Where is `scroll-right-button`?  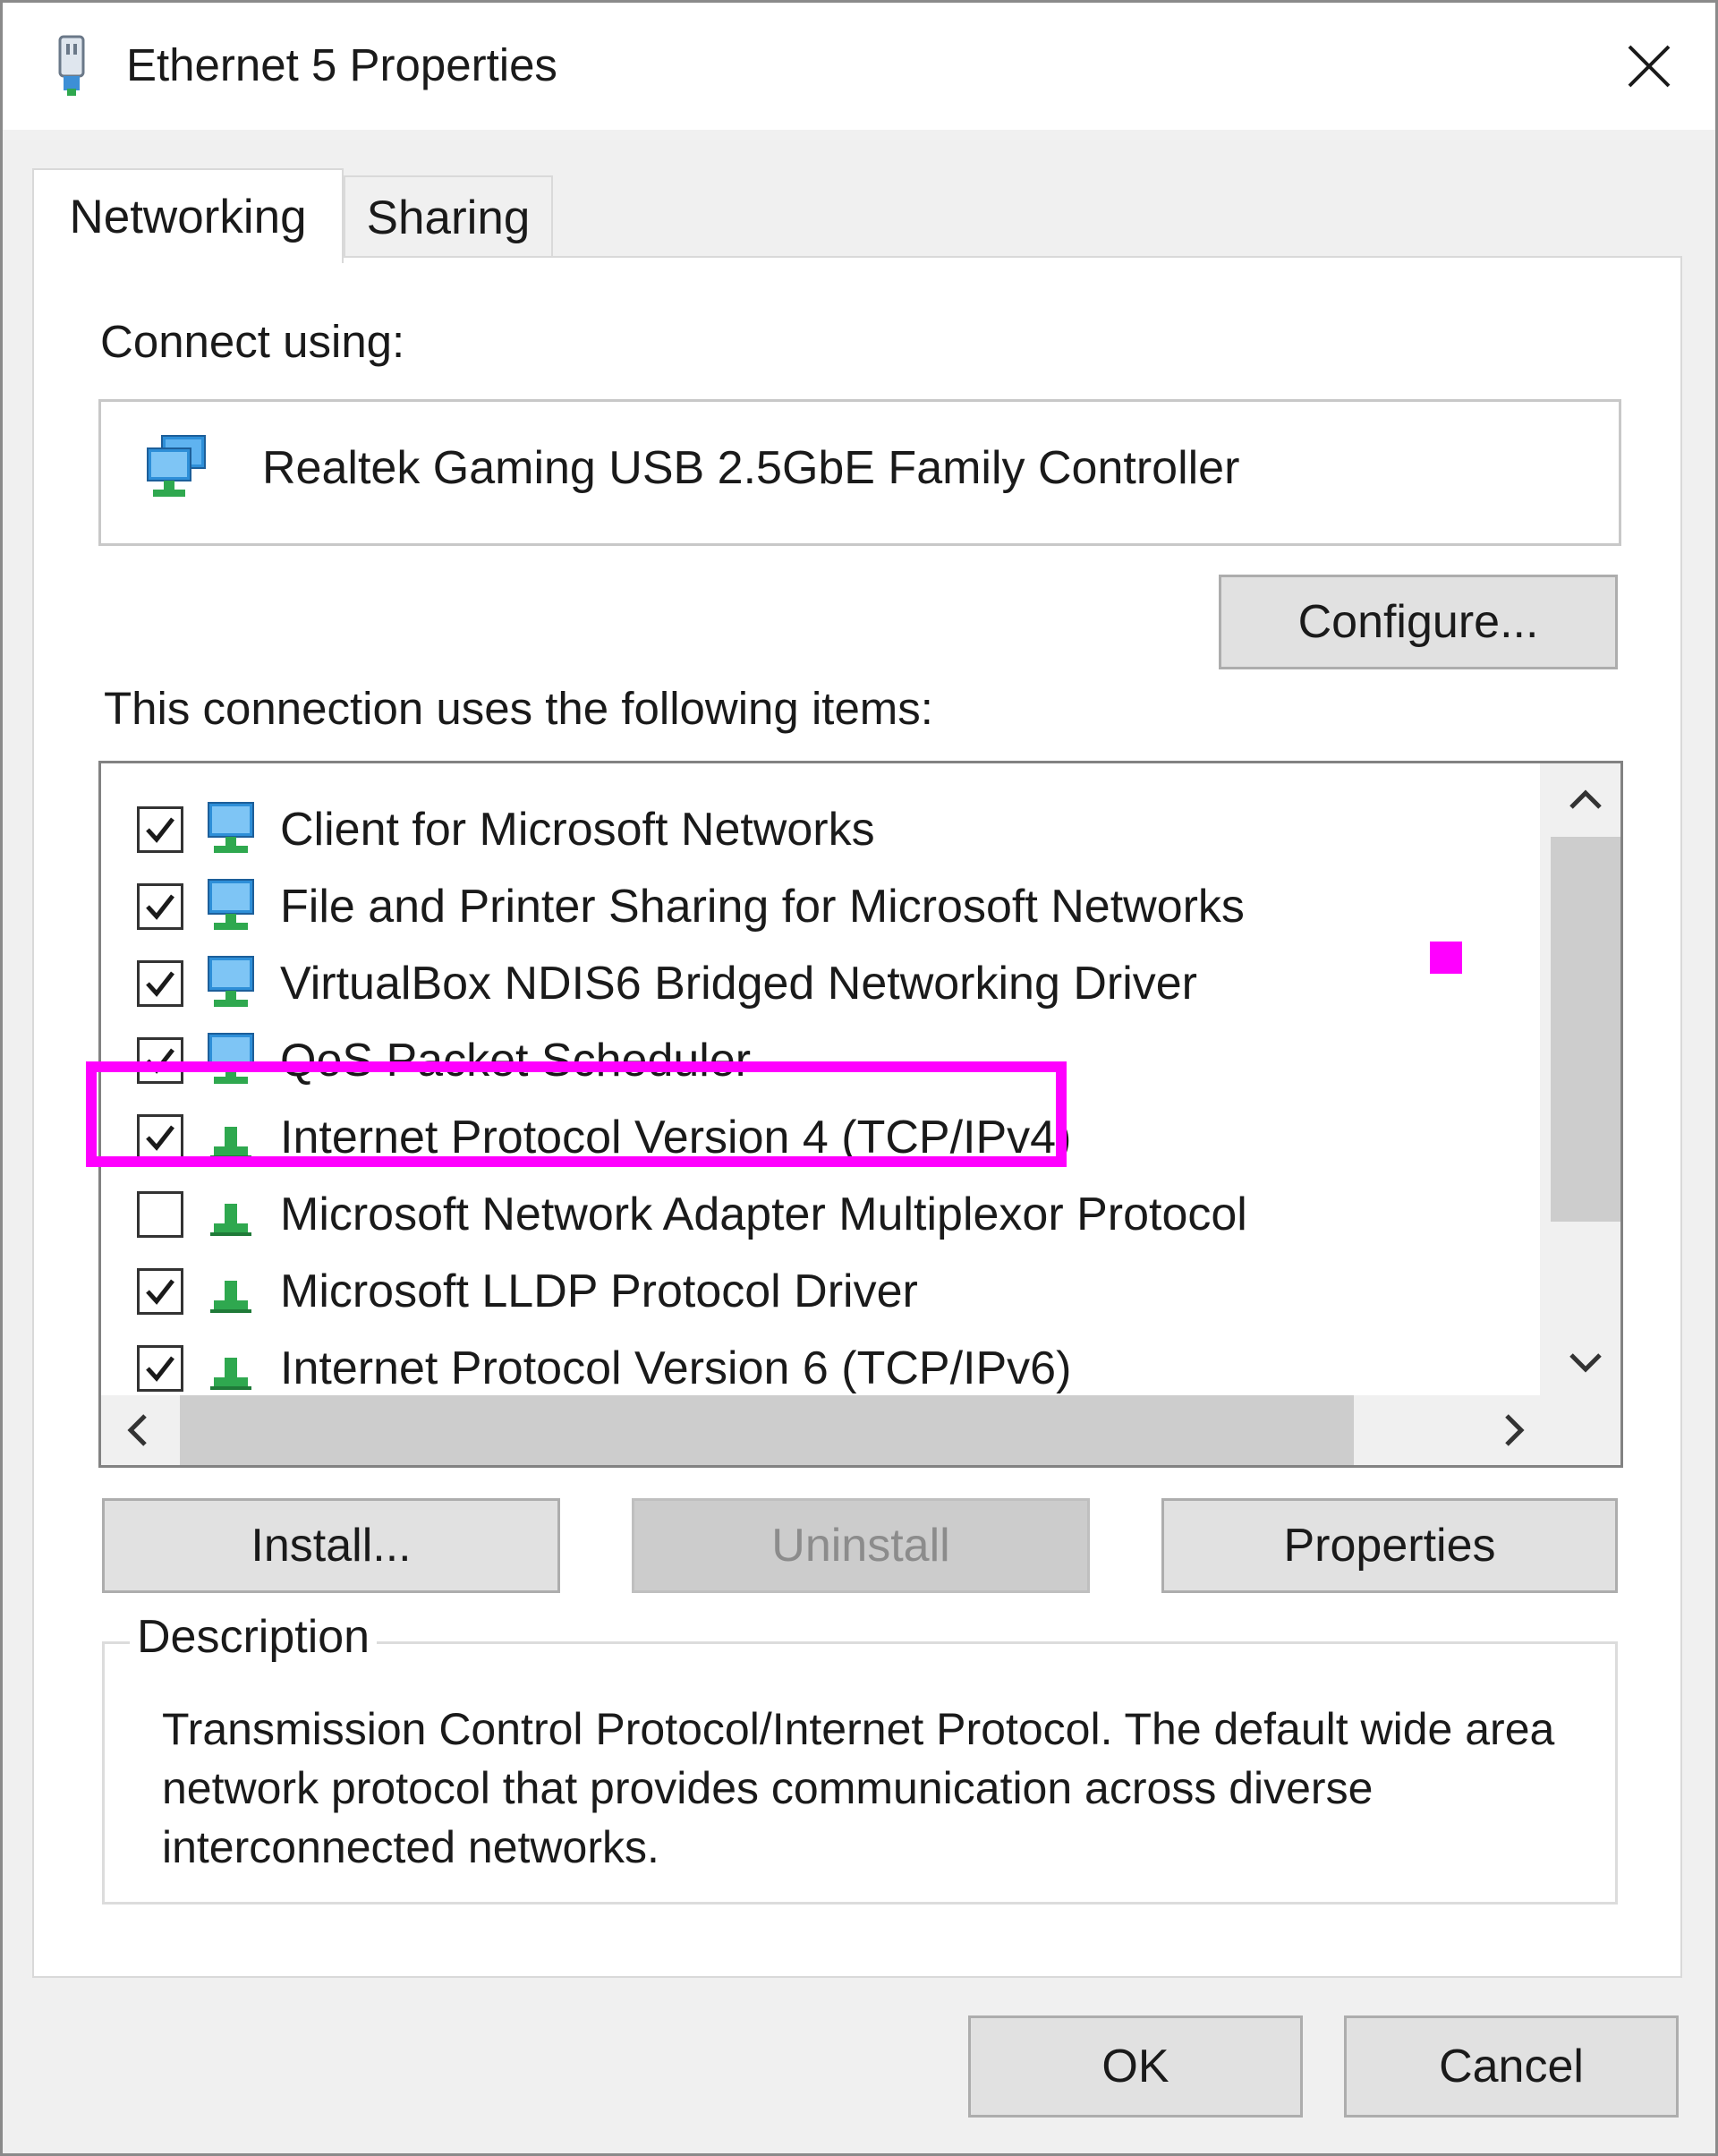
scroll-right-button is located at coordinates (1515, 1430).